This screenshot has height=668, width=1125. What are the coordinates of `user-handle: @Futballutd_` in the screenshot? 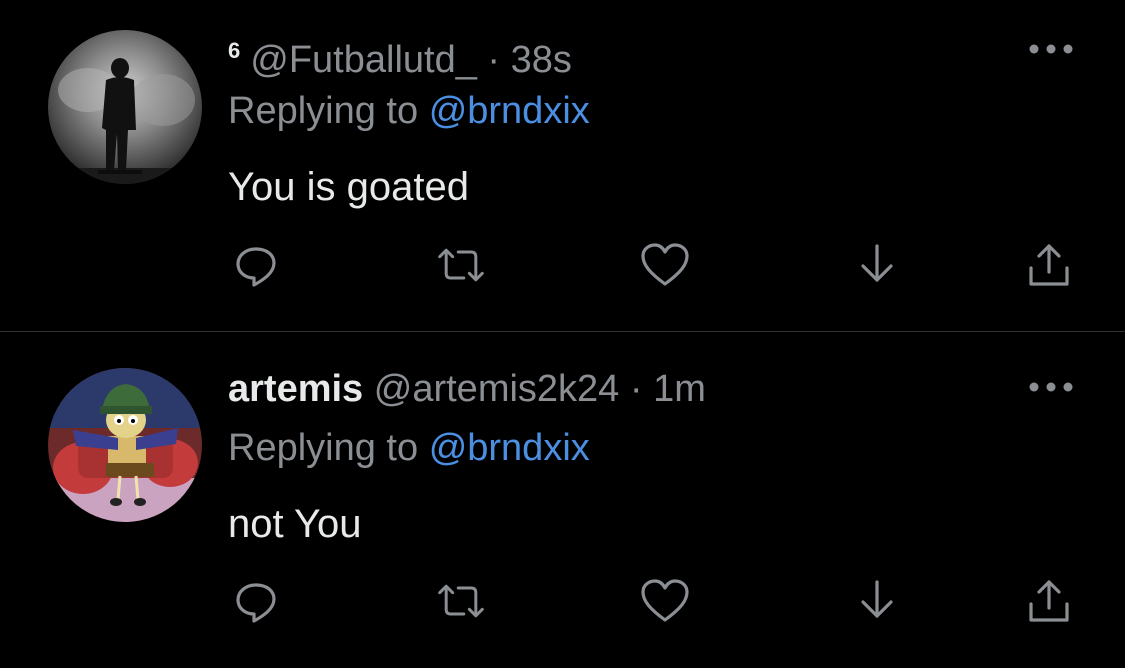 It's located at (363, 60).